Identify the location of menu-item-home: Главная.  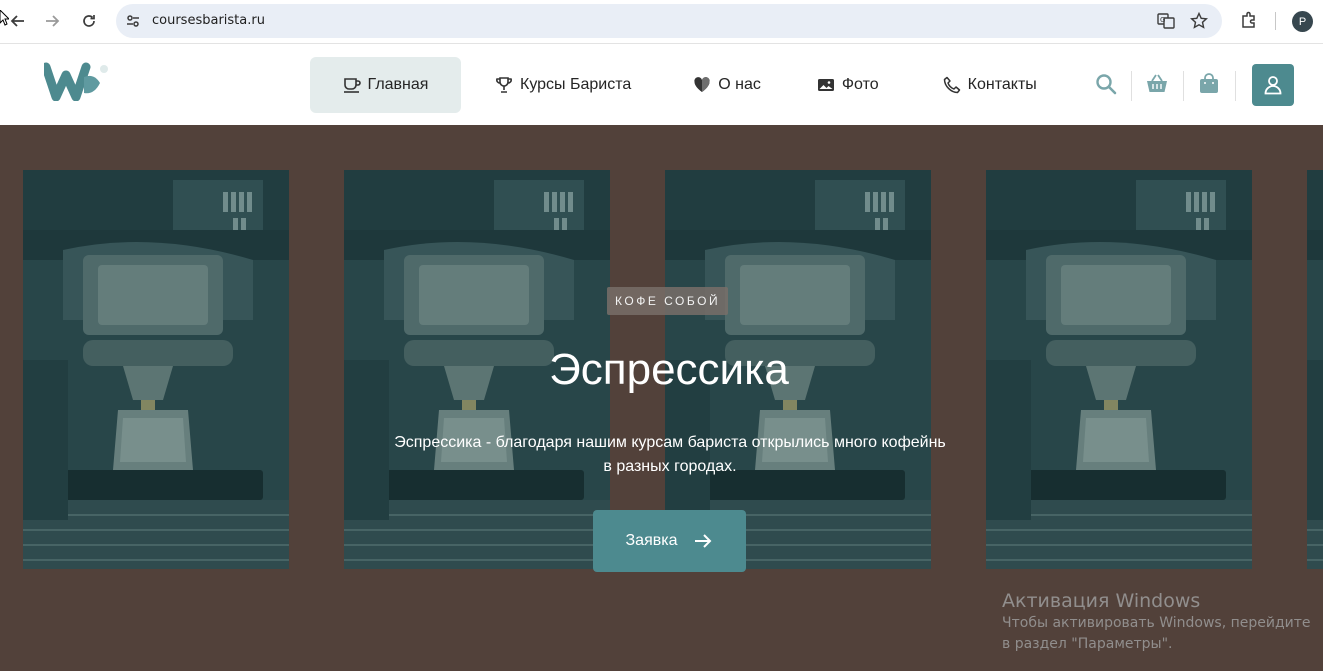
(385, 85).